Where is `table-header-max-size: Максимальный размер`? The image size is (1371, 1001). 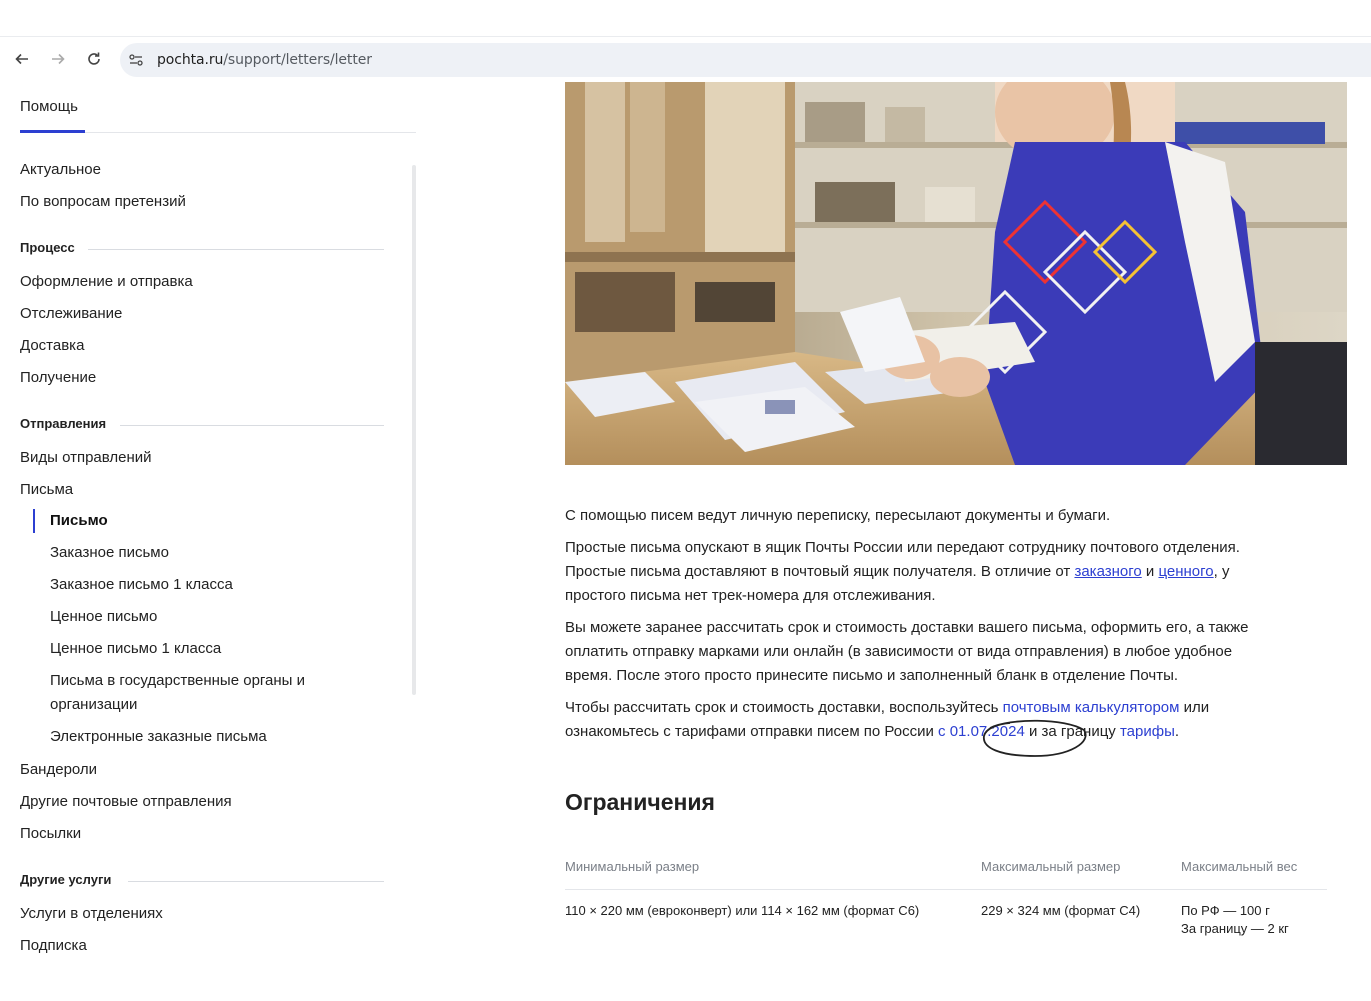
table-header-max-size: Максимальный размер is located at coordinates (1051, 866).